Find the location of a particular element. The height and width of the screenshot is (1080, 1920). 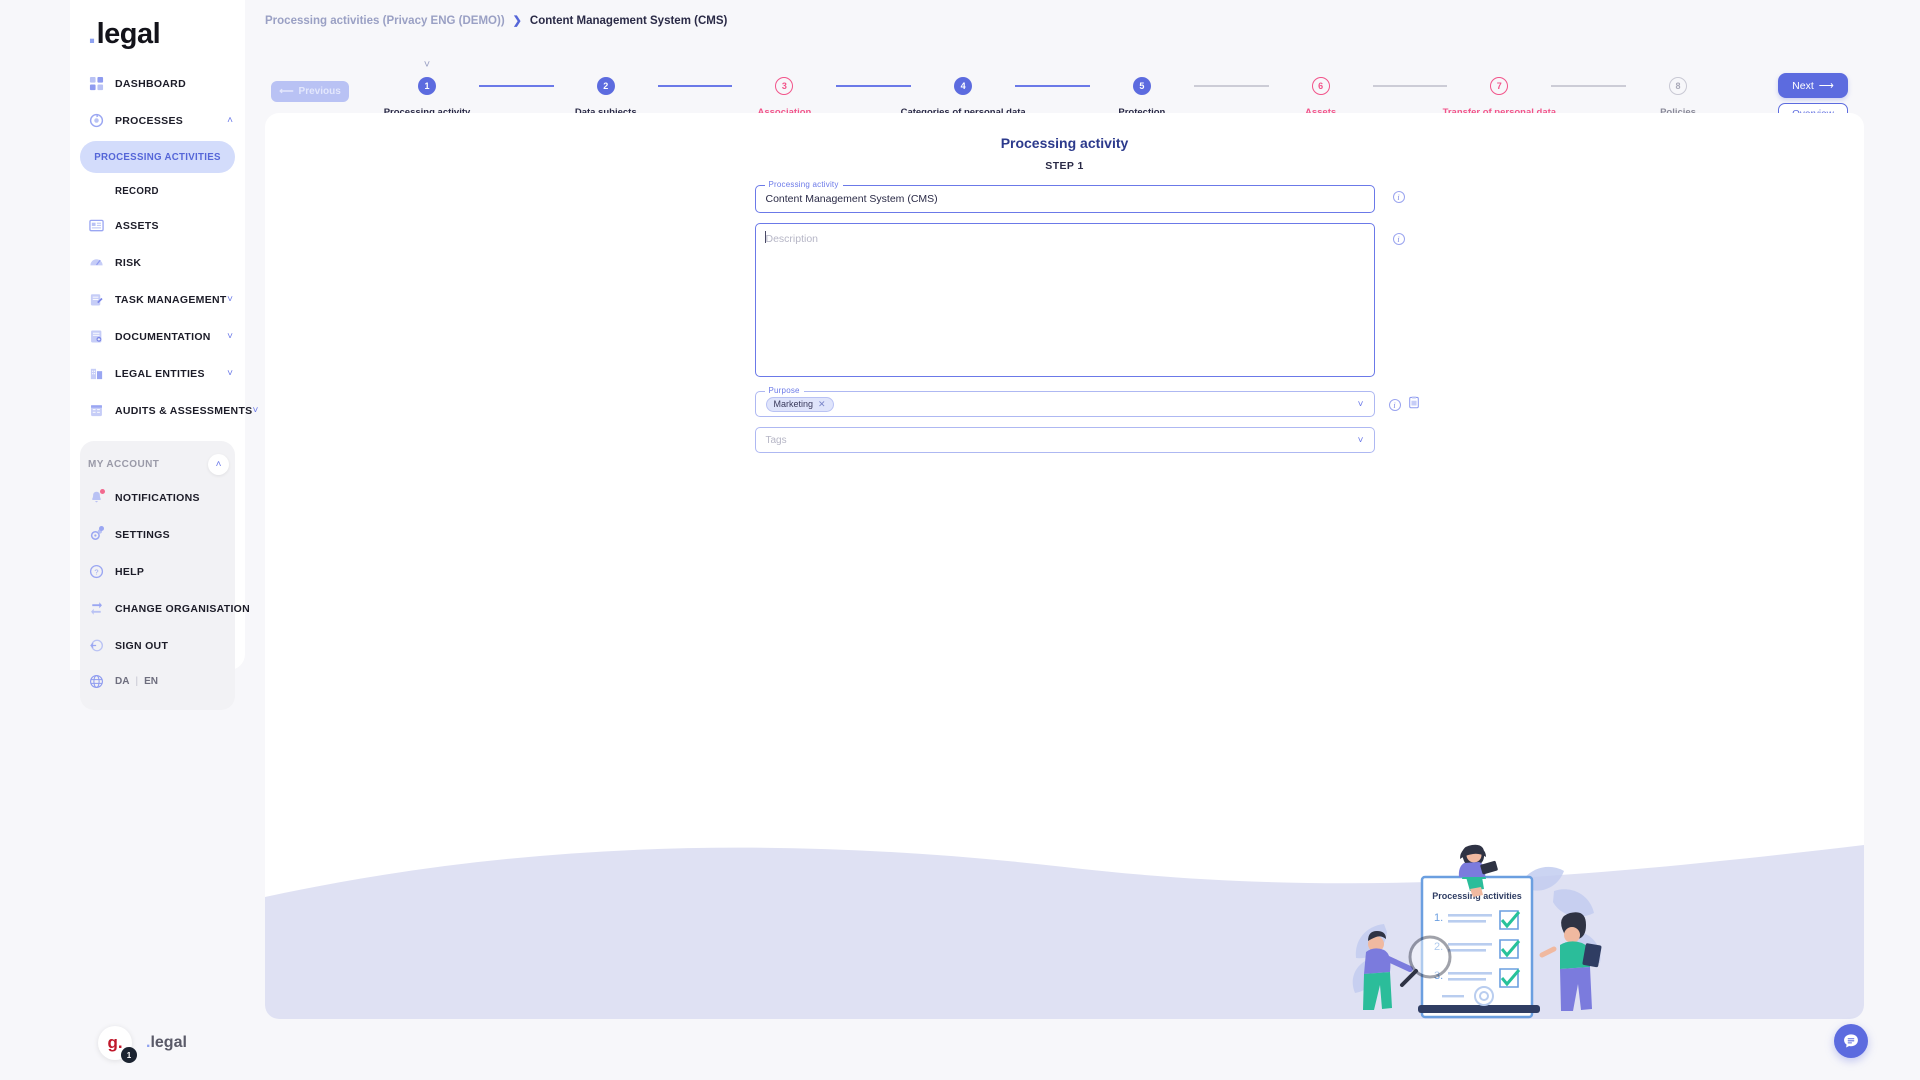

purpose-side-icons: i is located at coordinates (1404, 405).